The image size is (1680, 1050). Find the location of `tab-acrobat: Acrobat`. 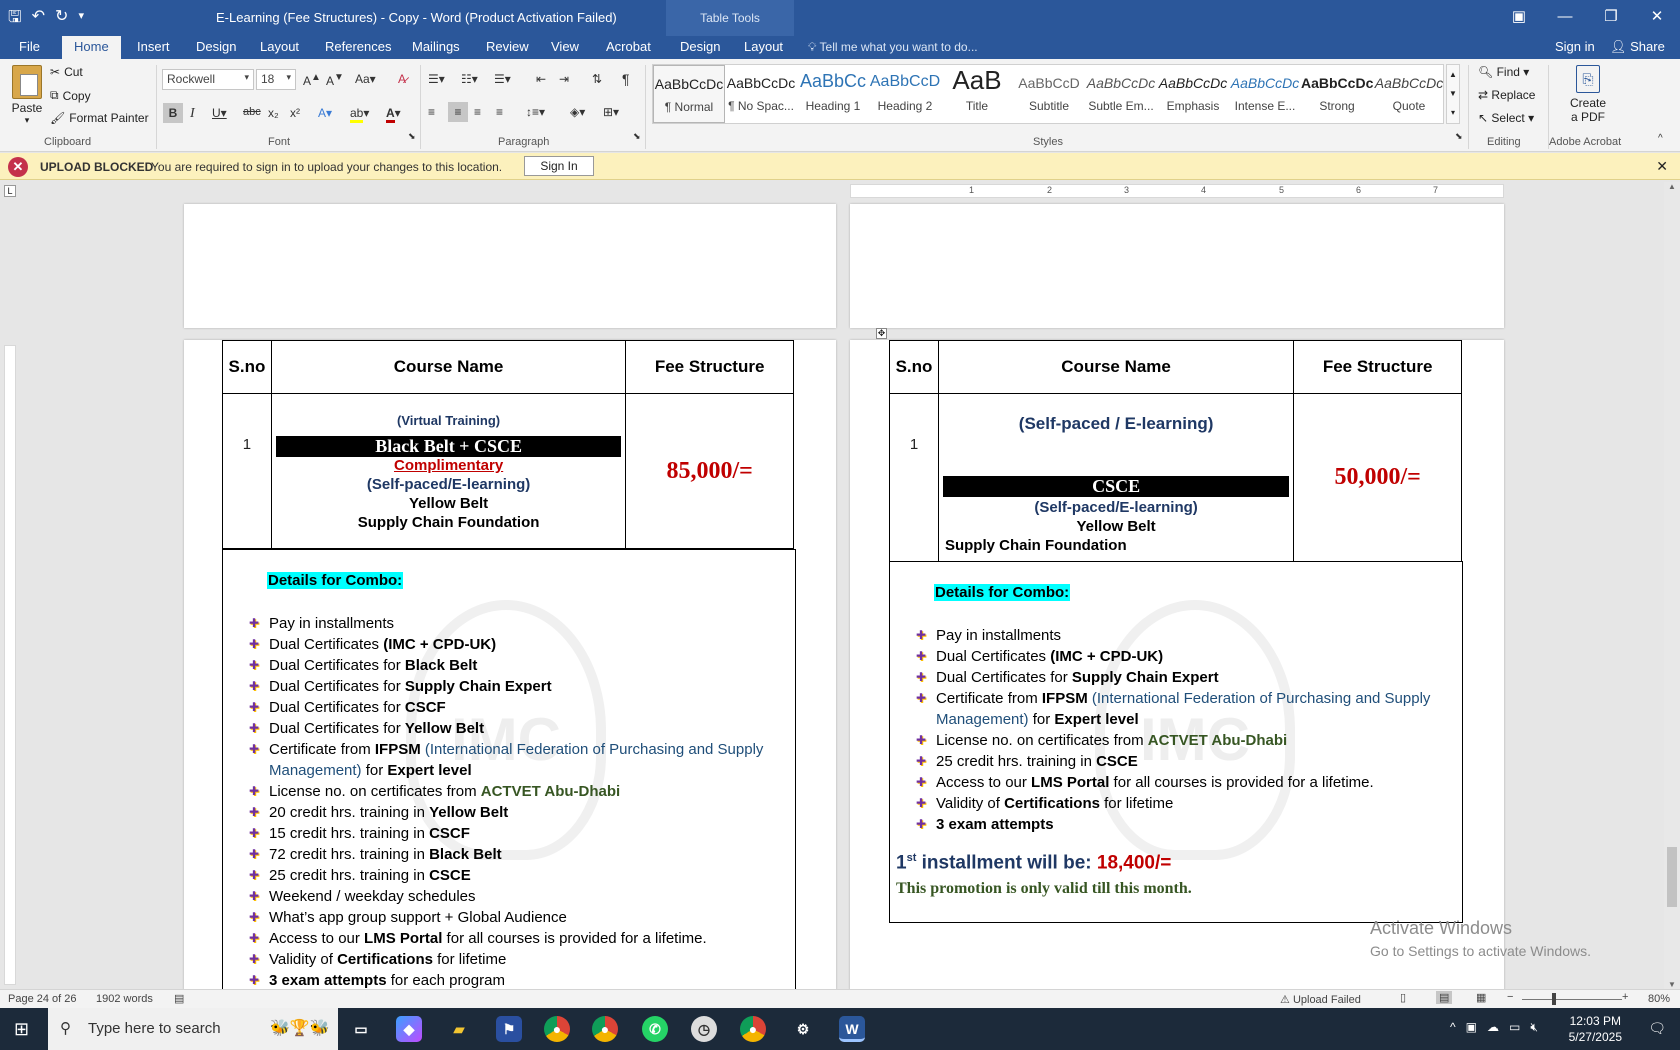

tab-acrobat: Acrobat is located at coordinates (628, 46).